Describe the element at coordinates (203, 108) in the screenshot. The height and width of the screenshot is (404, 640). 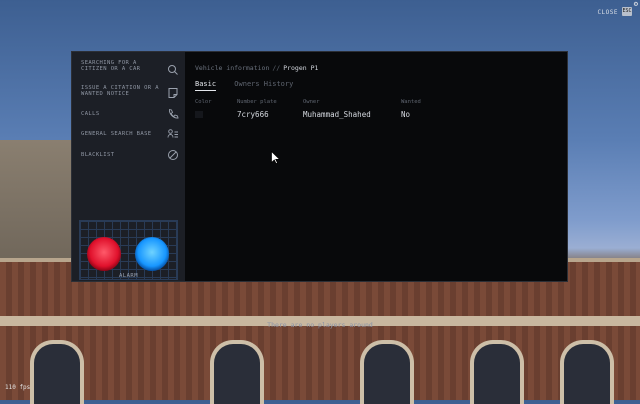
I see `color-column: Color` at that location.